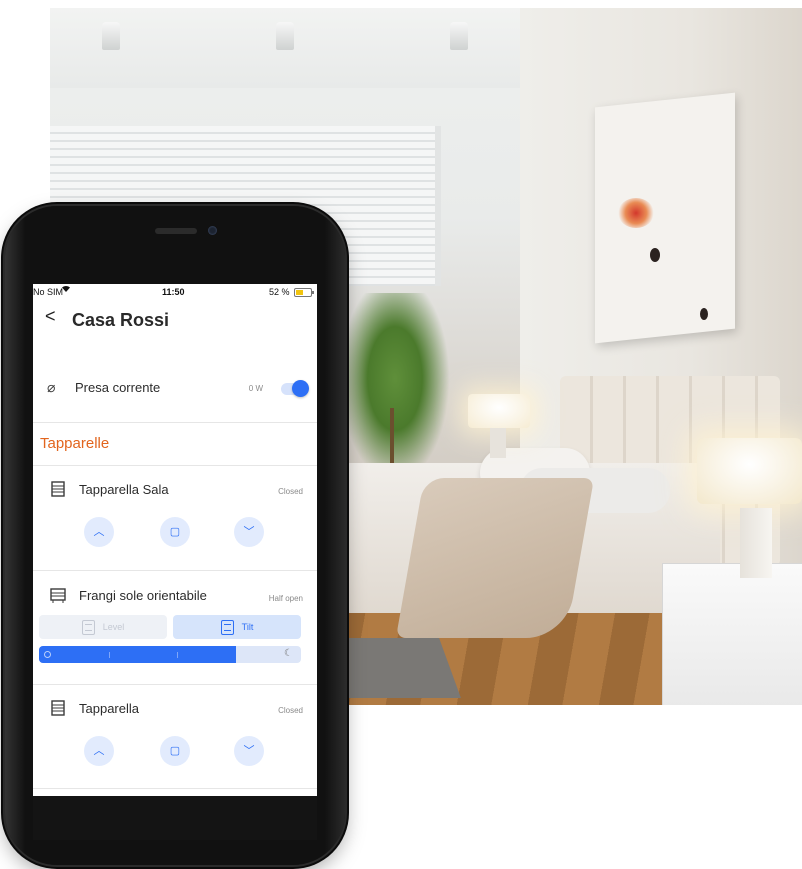 The image size is (802, 869). What do you see at coordinates (279, 292) in the screenshot?
I see `battery-percent: 52 %` at bounding box center [279, 292].